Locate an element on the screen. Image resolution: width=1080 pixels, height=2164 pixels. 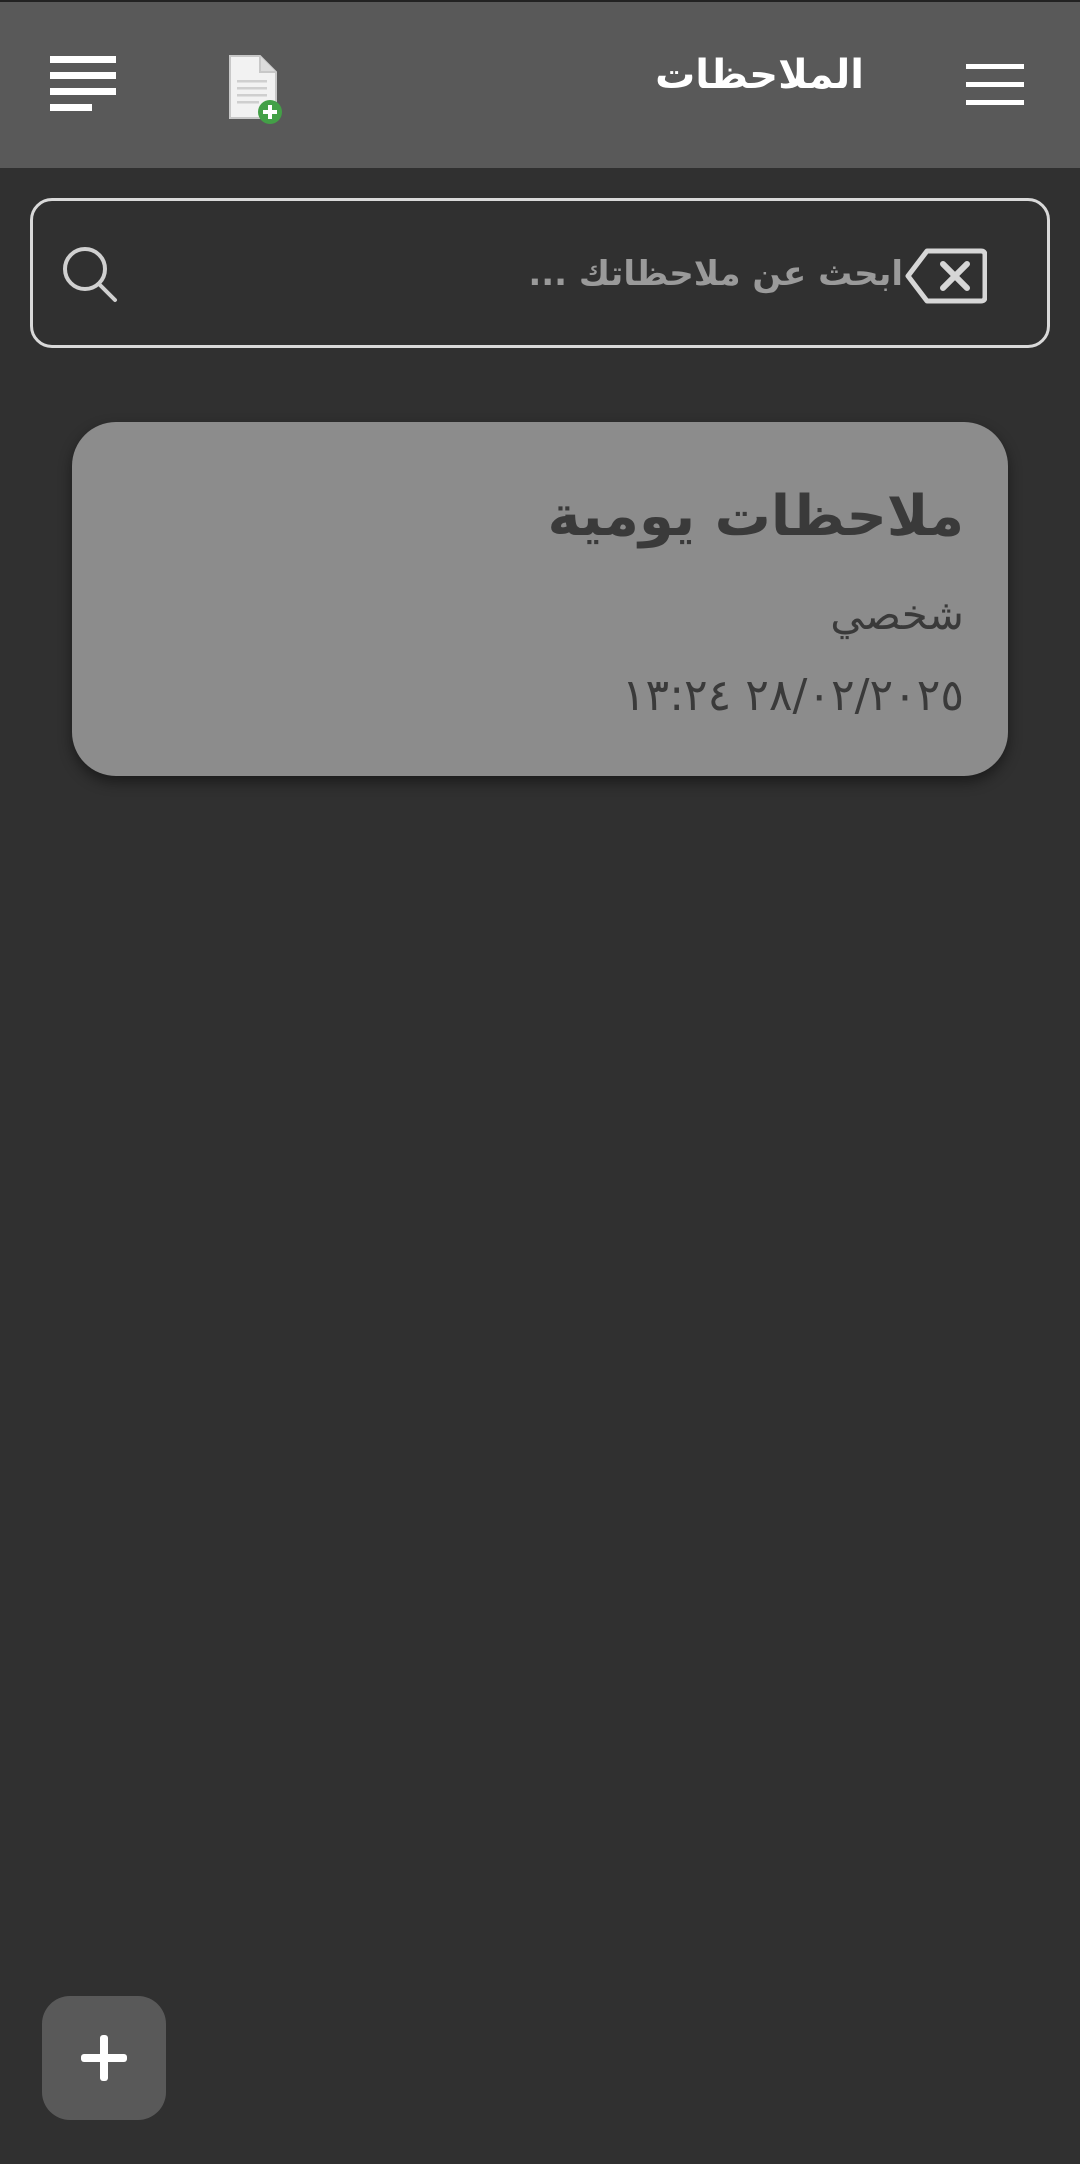
note-category: شخصي is located at coordinates (897, 614).